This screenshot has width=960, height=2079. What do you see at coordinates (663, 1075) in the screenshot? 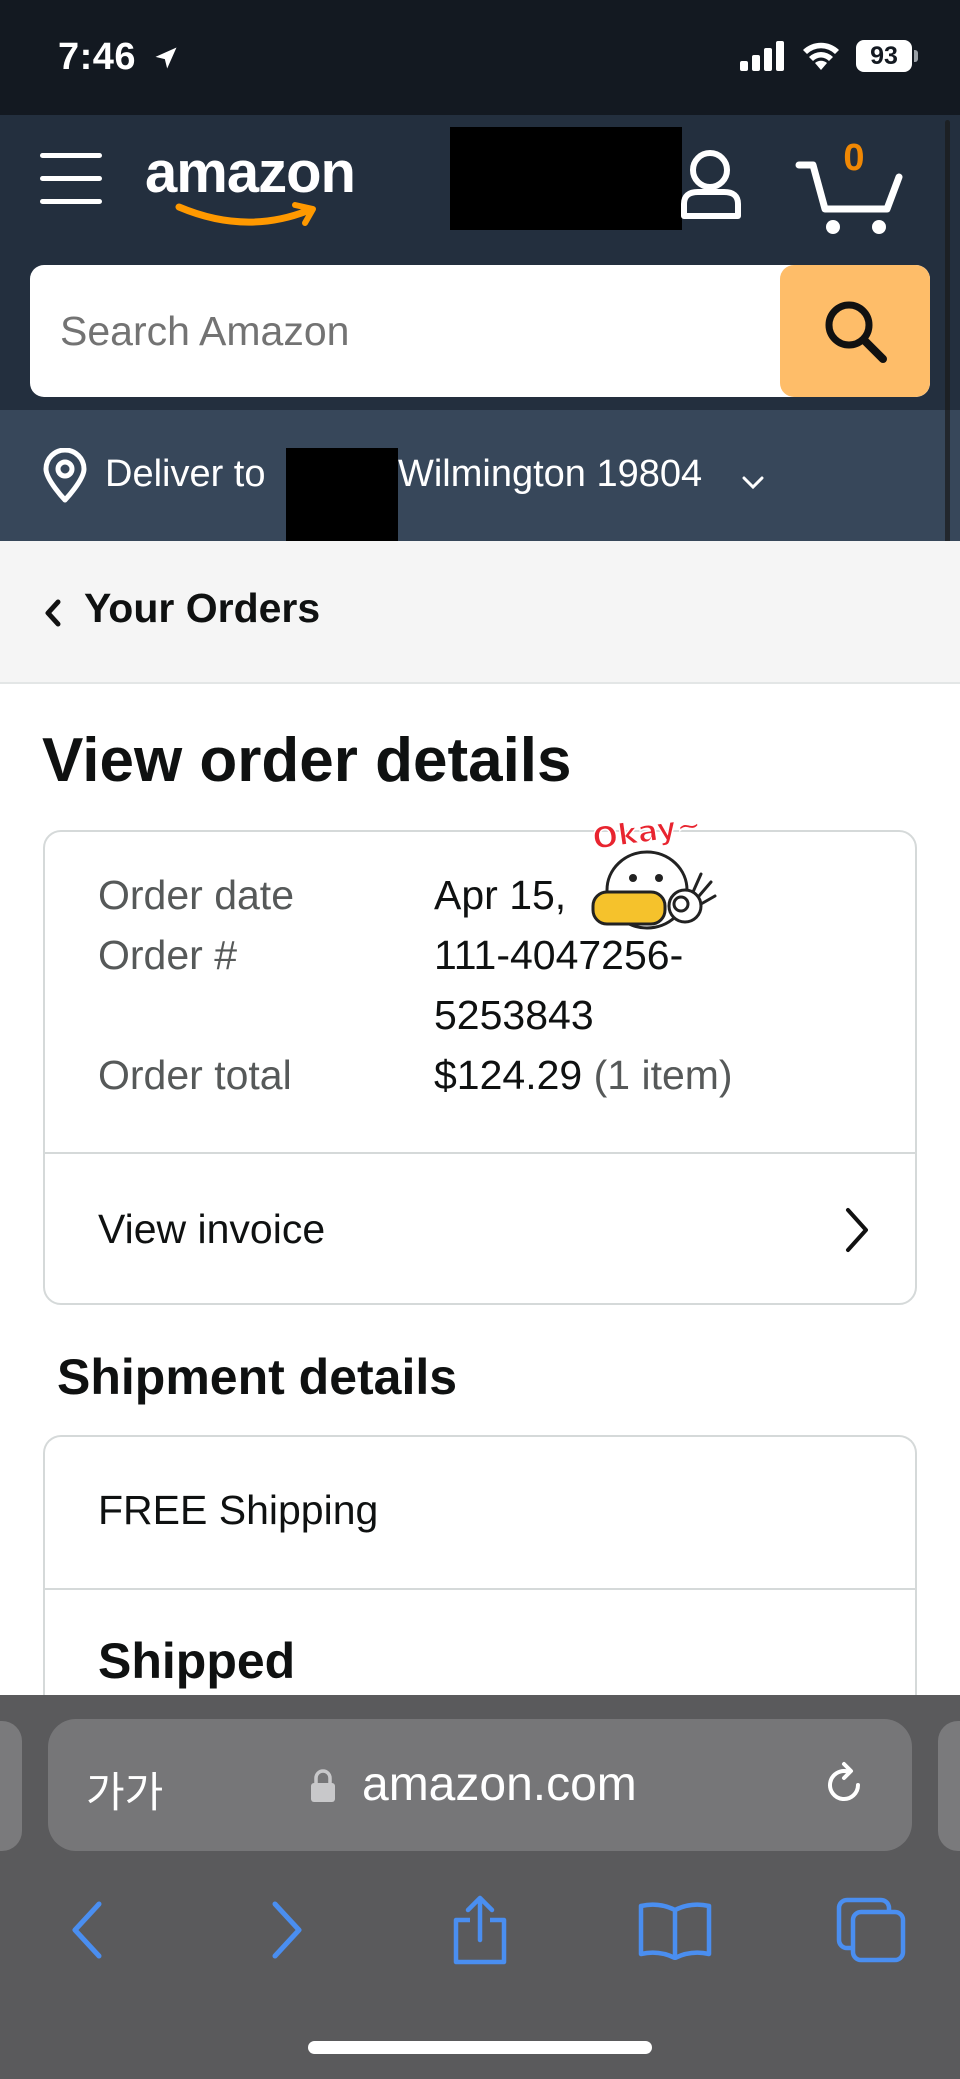
I see `order-total-items: (1 item)` at bounding box center [663, 1075].